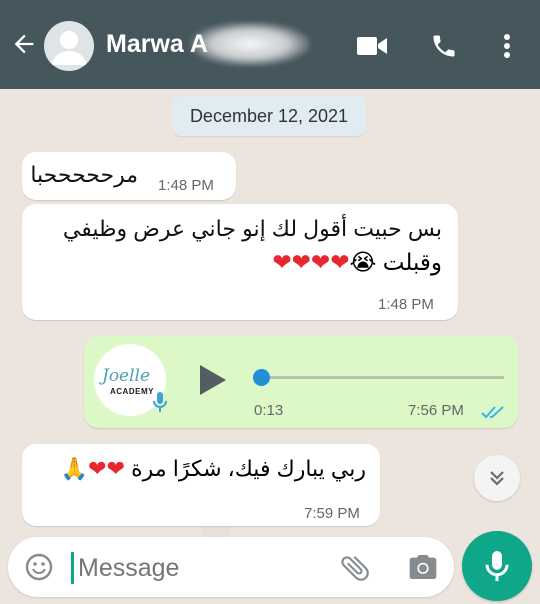 This screenshot has height=604, width=540. I want to click on message-time: 7:59 PM, so click(332, 513).